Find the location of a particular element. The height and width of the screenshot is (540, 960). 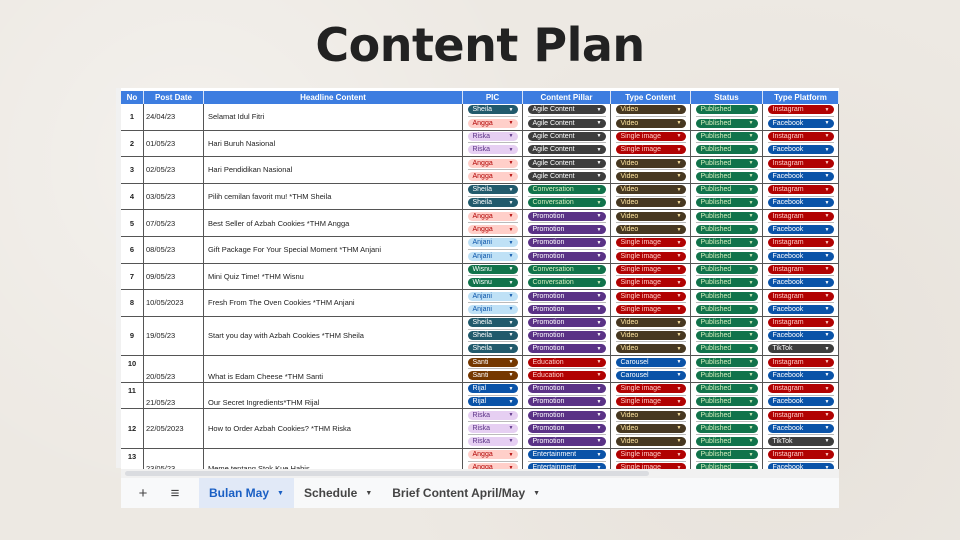

cell-headline: Hari Pendidikan Nasional is located at coordinates (333, 170).